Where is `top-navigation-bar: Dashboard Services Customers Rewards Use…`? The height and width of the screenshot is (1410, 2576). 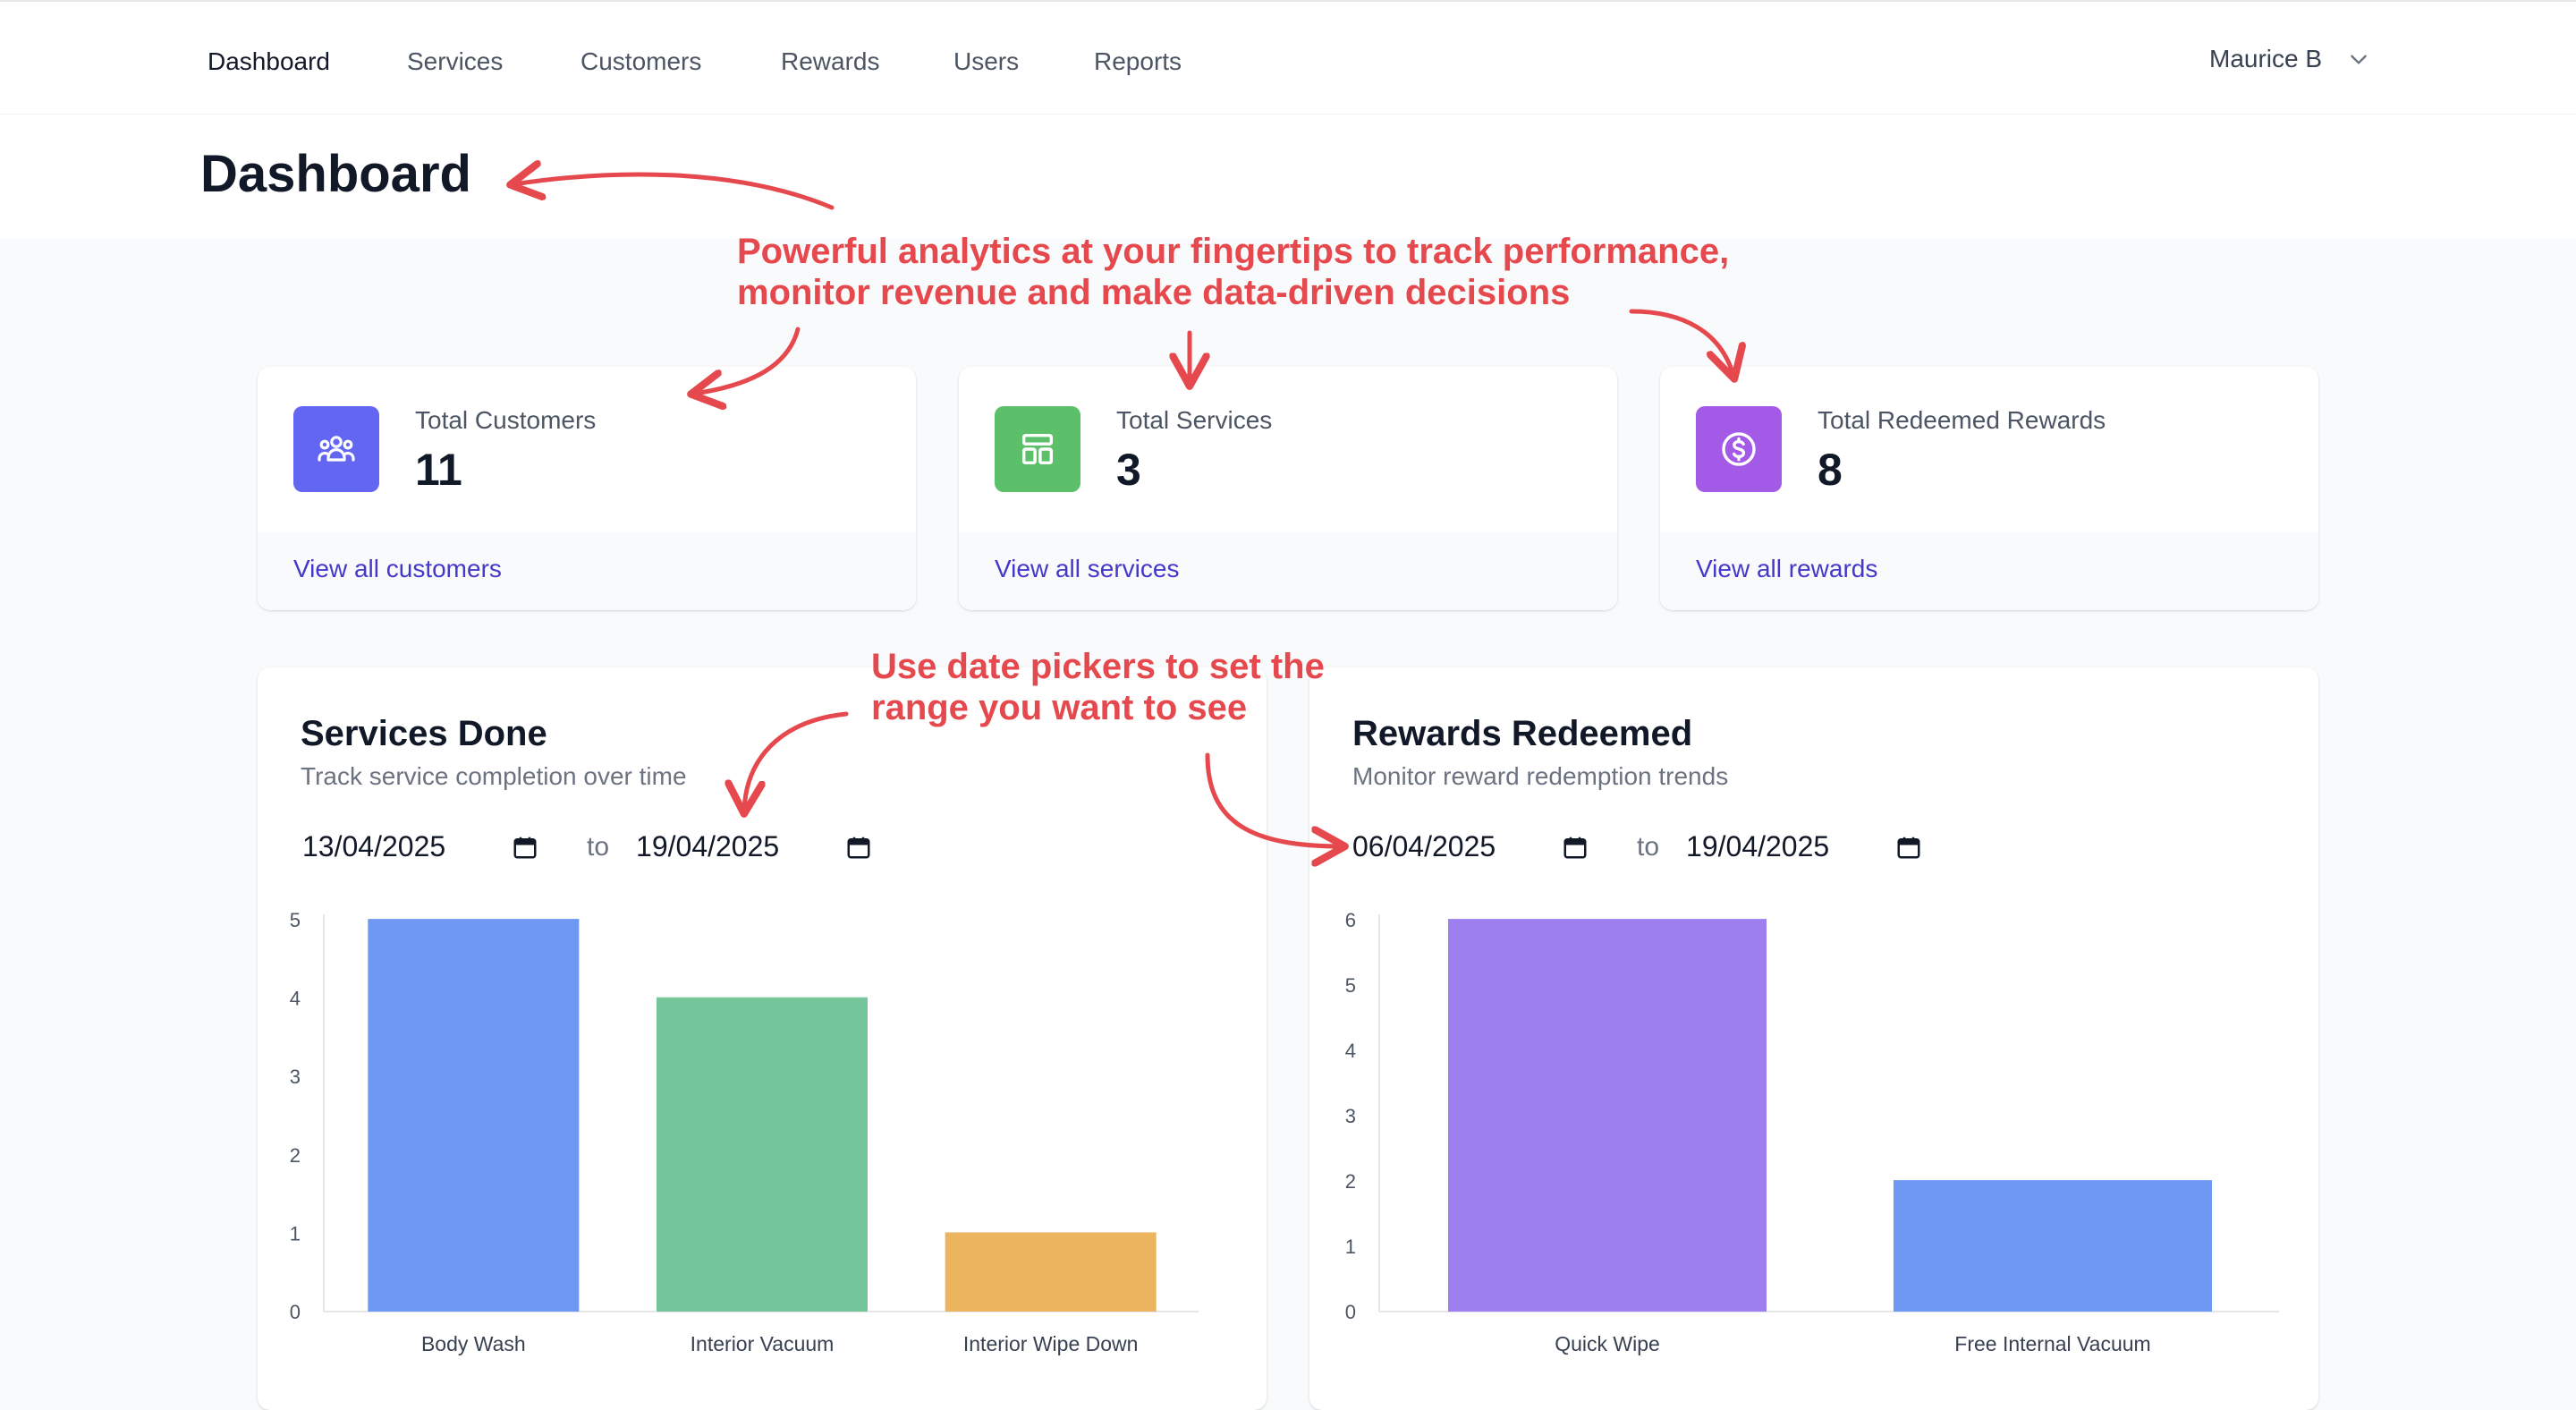
top-navigation-bar: Dashboard Services Customers Rewards Use… is located at coordinates (1288, 58).